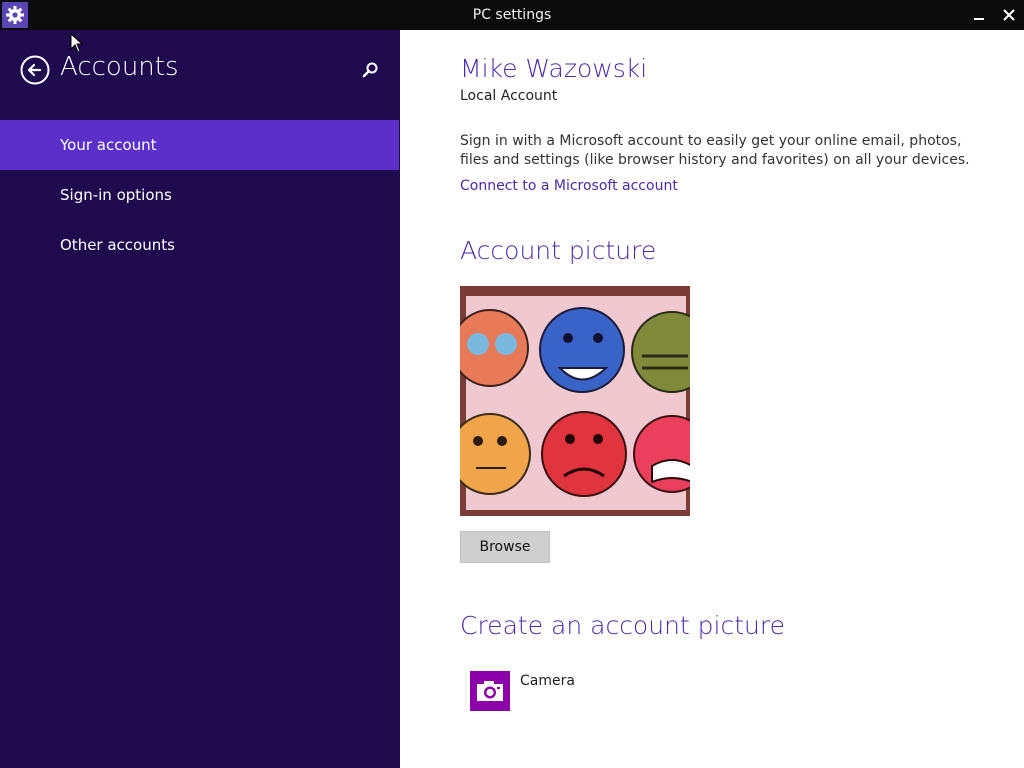  Describe the element at coordinates (569, 186) in the screenshot. I see `connect-microsoft-account-link: Connect to a Microsoft account` at that location.